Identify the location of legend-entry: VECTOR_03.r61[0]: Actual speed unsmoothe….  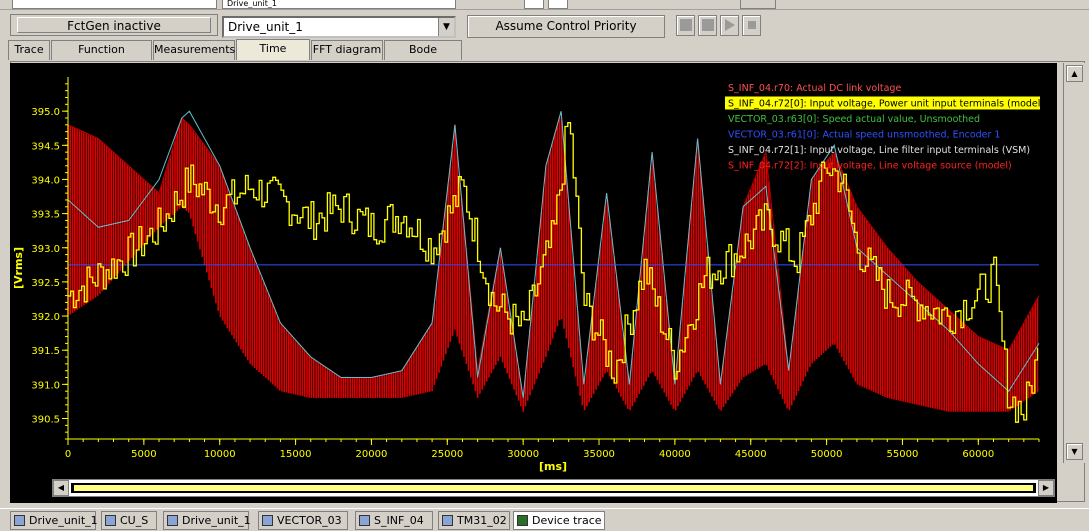
(864, 135).